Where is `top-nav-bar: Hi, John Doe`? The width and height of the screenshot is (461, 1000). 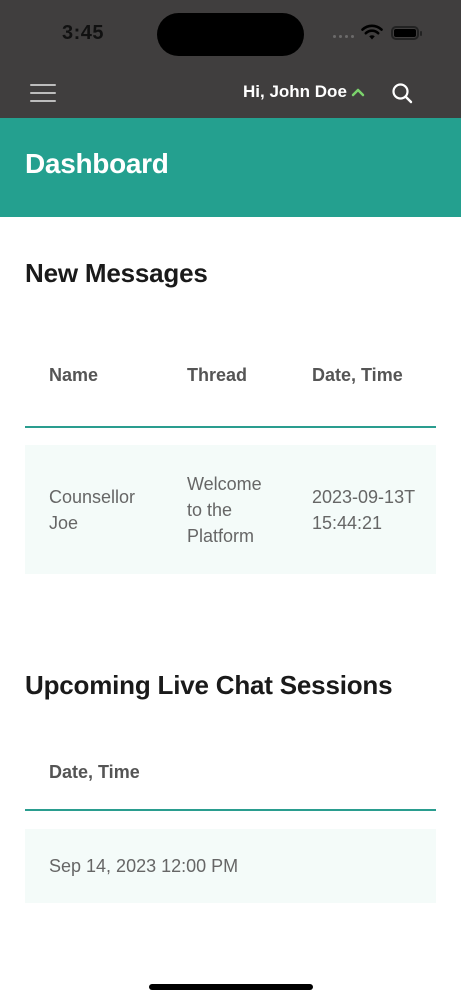 top-nav-bar: Hi, John Doe is located at coordinates (230, 93).